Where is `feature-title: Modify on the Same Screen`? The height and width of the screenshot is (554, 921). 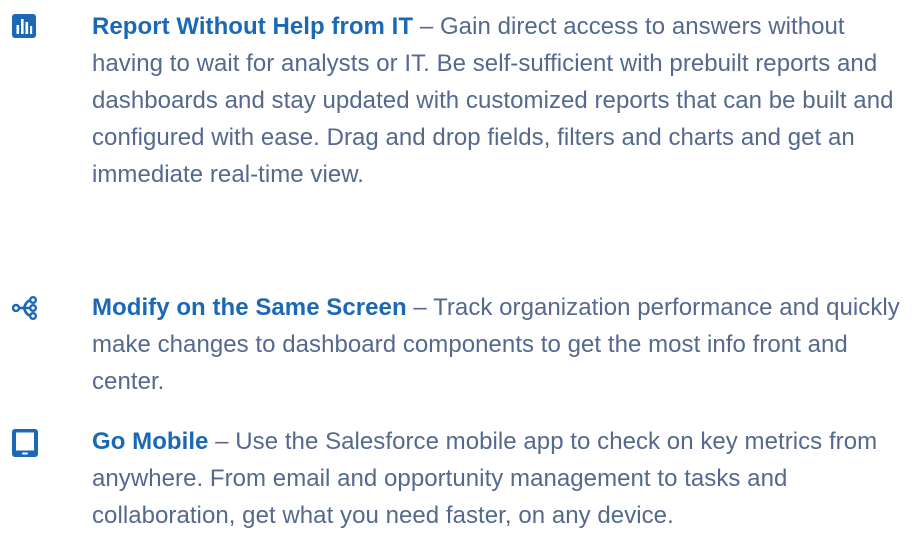 feature-title: Modify on the Same Screen is located at coordinates (249, 307).